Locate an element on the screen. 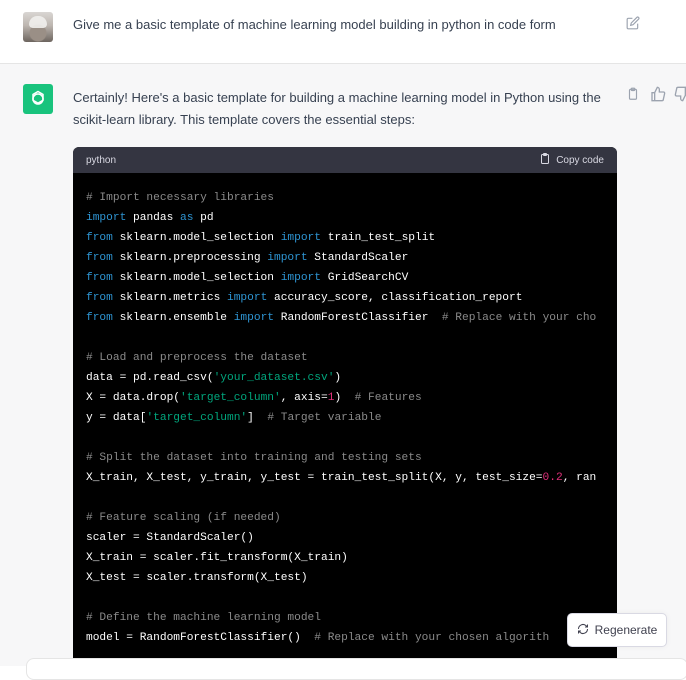 Image resolution: width=686 pixels, height=680 pixels. code-token: ] is located at coordinates (257, 418).